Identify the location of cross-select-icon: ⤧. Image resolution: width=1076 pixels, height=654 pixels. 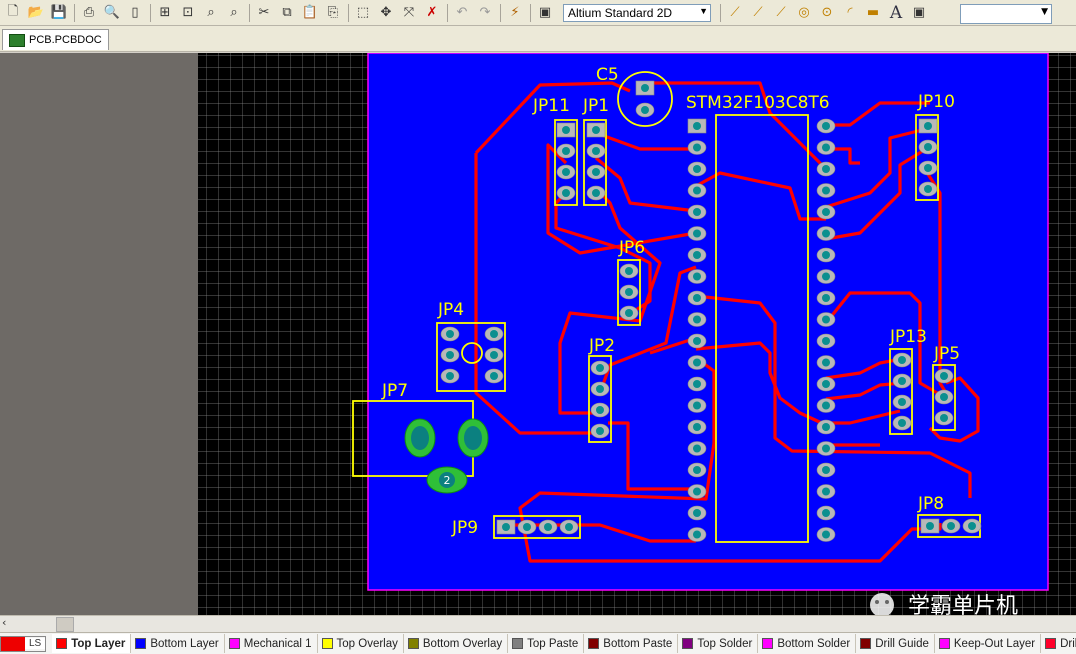
(409, 13).